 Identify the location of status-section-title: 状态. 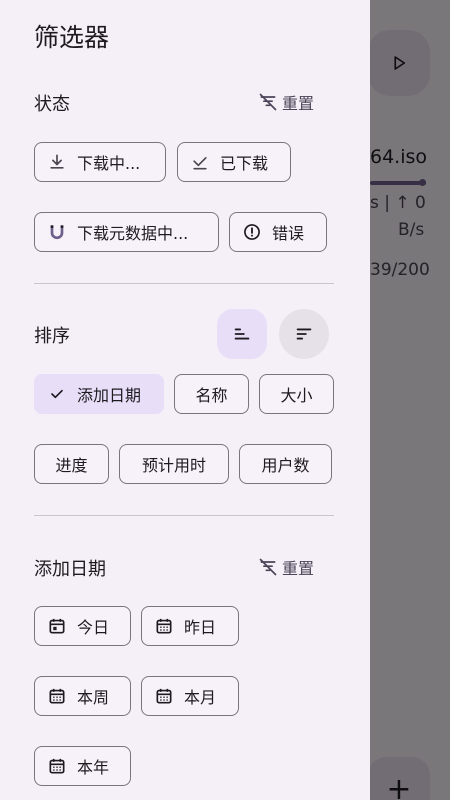
(52, 104).